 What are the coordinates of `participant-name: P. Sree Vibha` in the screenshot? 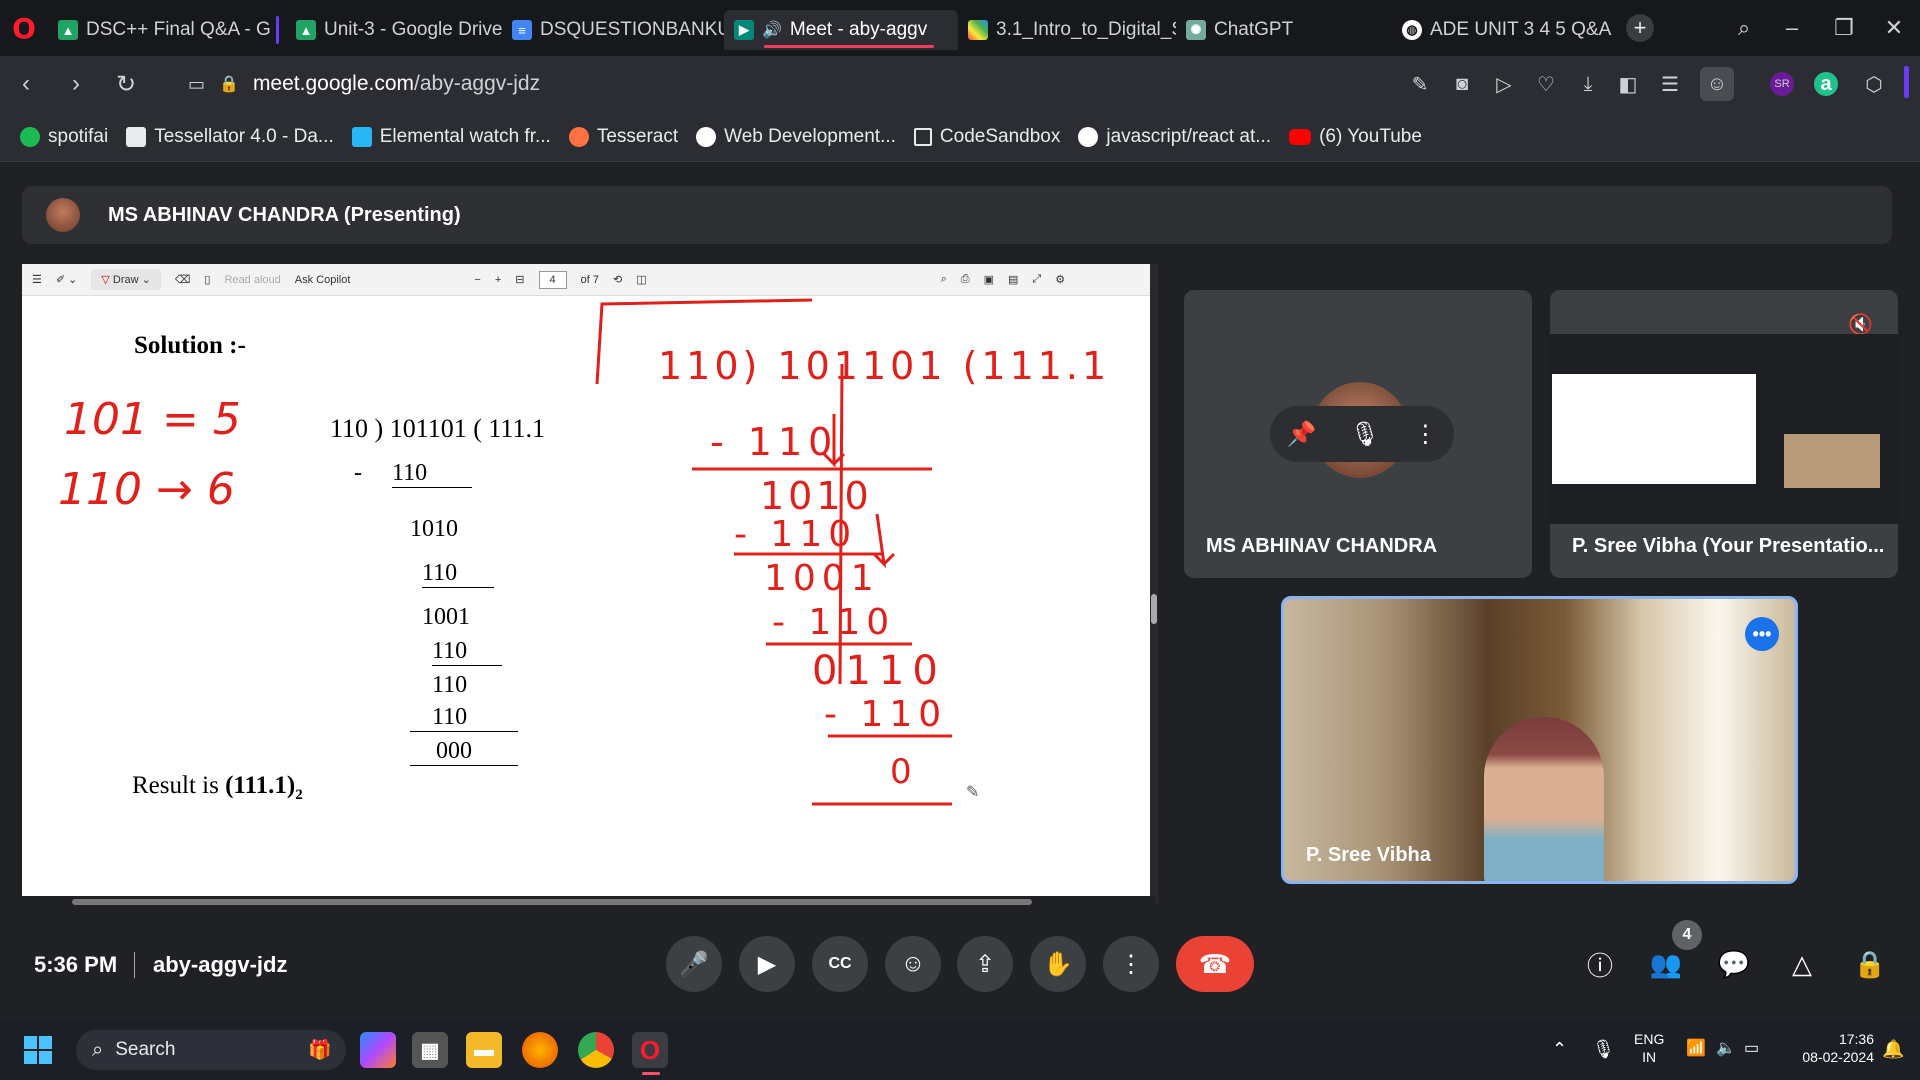 It's located at (1368, 855).